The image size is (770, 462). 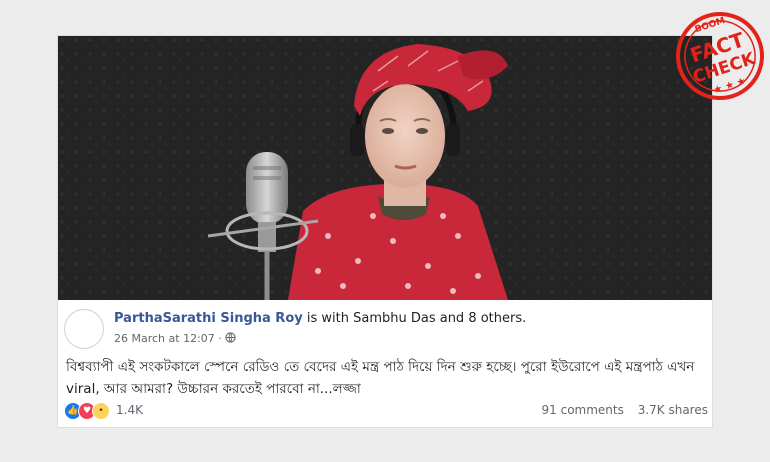 What do you see at coordinates (129, 410) in the screenshot?
I see `reaction-count: 1.4K` at bounding box center [129, 410].